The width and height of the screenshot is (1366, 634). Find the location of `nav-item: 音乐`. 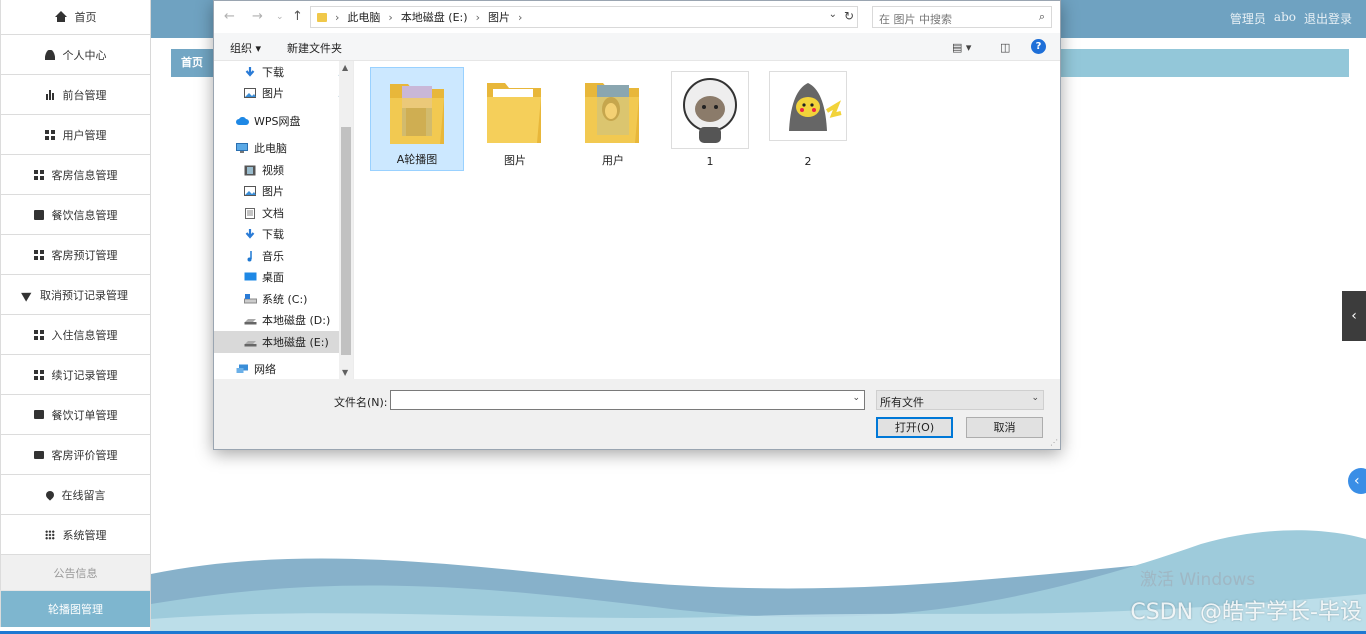

nav-item: 音乐 is located at coordinates (283, 256).